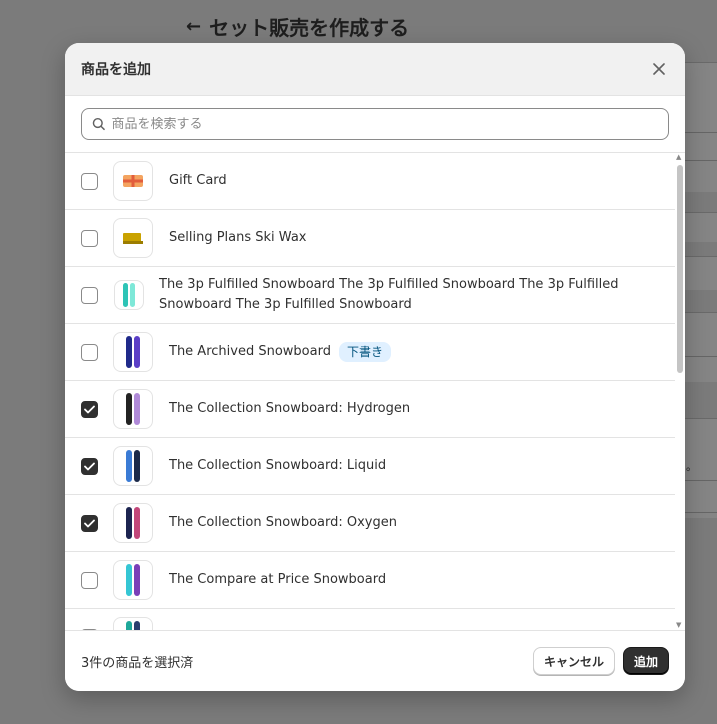 The width and height of the screenshot is (717, 724). I want to click on scroll-up-arrow-icon: ▲, so click(678, 157).